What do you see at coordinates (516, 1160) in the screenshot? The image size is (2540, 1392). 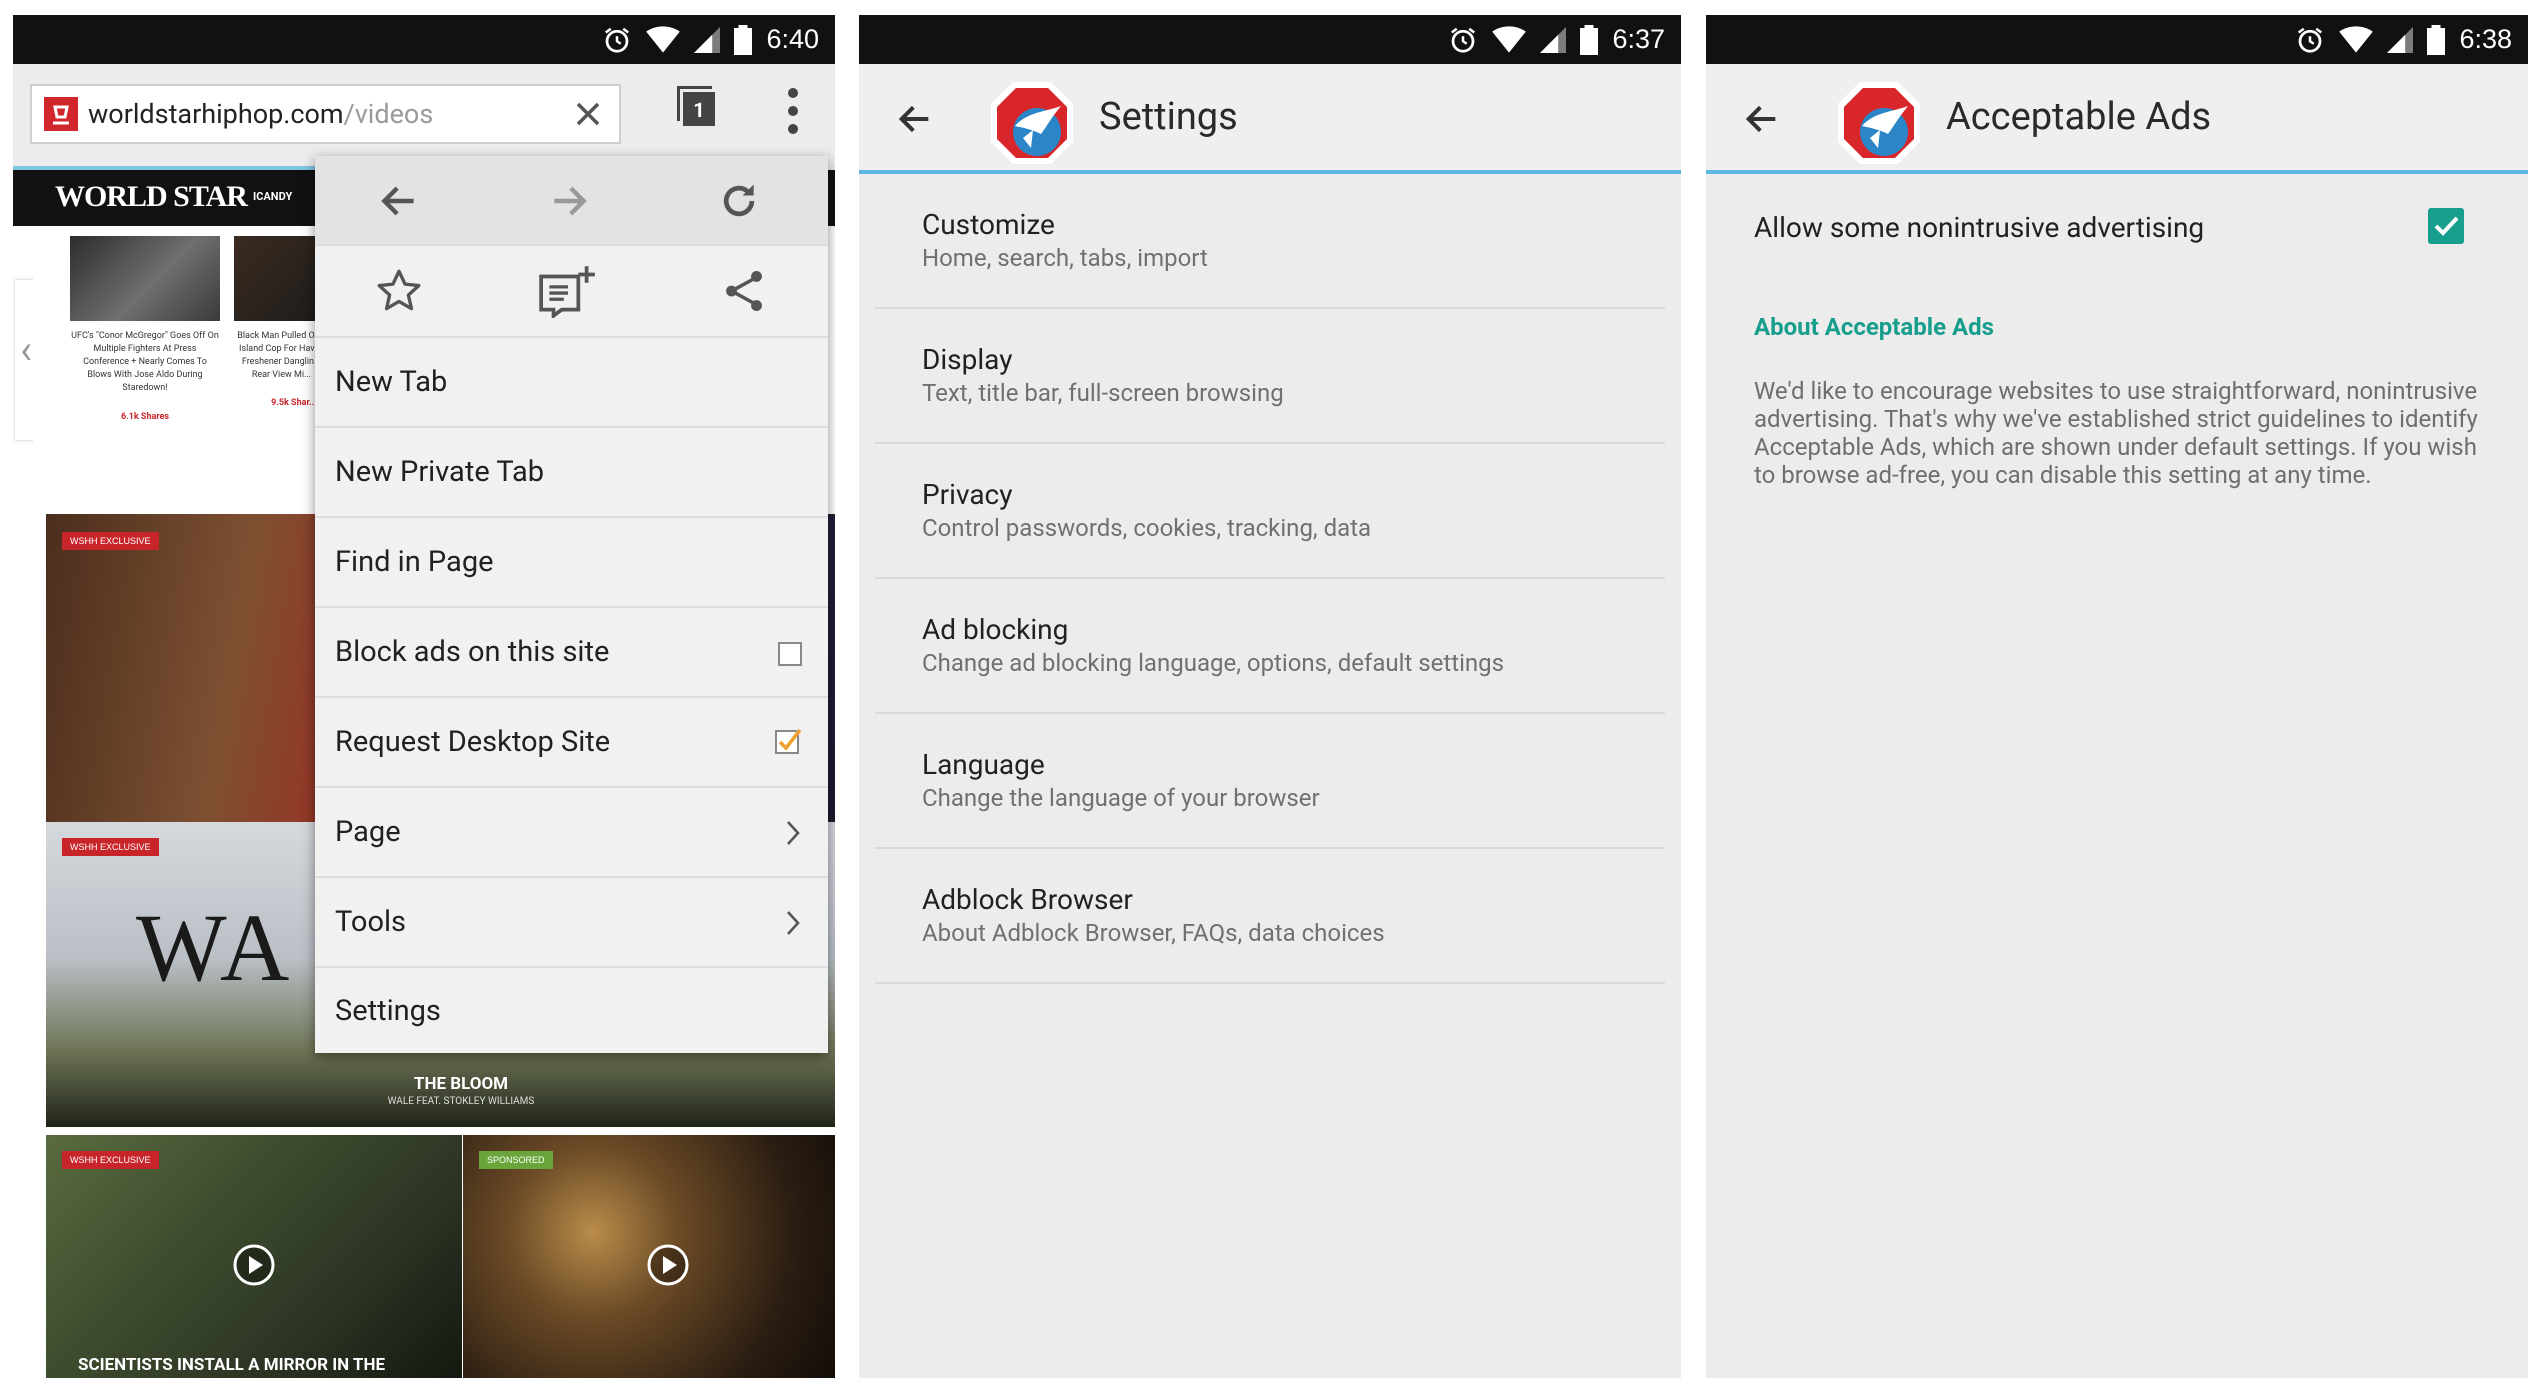 I see `sponsored-badge: SPONSORED` at bounding box center [516, 1160].